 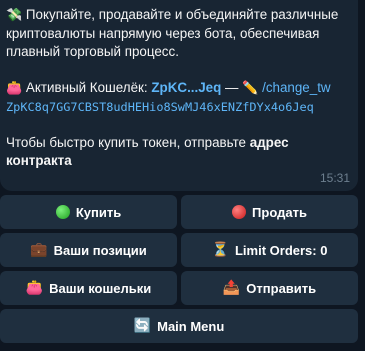 I want to click on send-label: Отправить, so click(x=281, y=288).